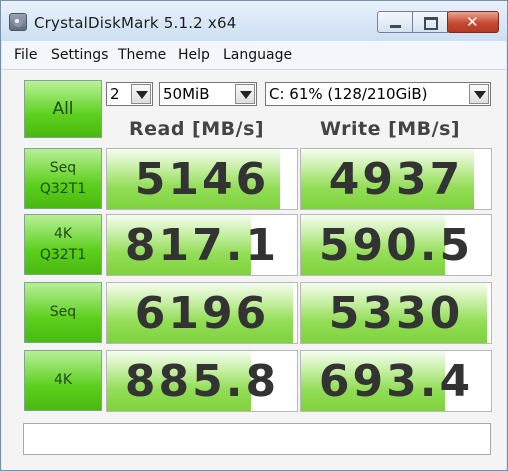 The image size is (508, 471). I want to click on runs-value: 2, so click(115, 94).